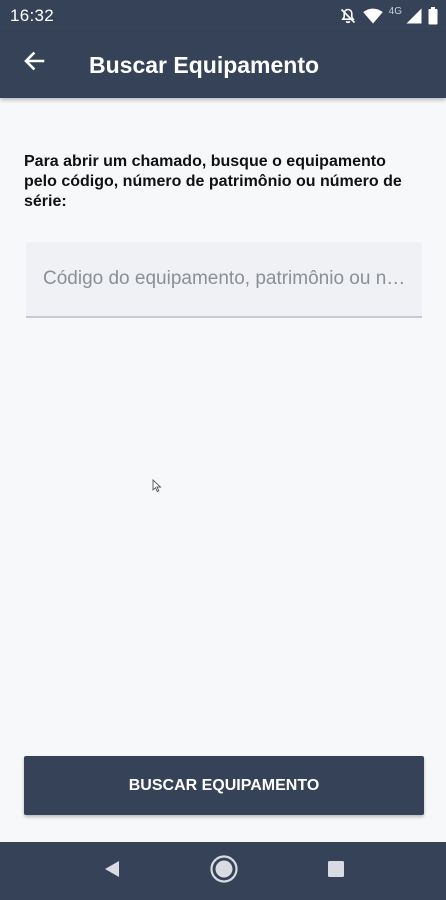 The image size is (446, 900). Describe the element at coordinates (223, 16) in the screenshot. I see `status-bar: 16:32 4G` at that location.